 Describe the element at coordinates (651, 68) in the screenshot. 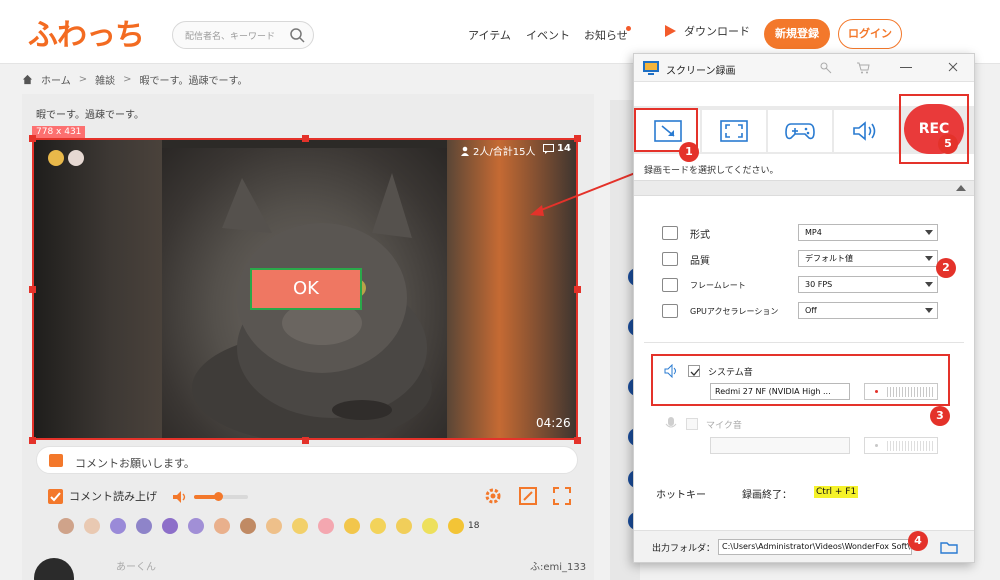

I see `monitor-icon` at that location.